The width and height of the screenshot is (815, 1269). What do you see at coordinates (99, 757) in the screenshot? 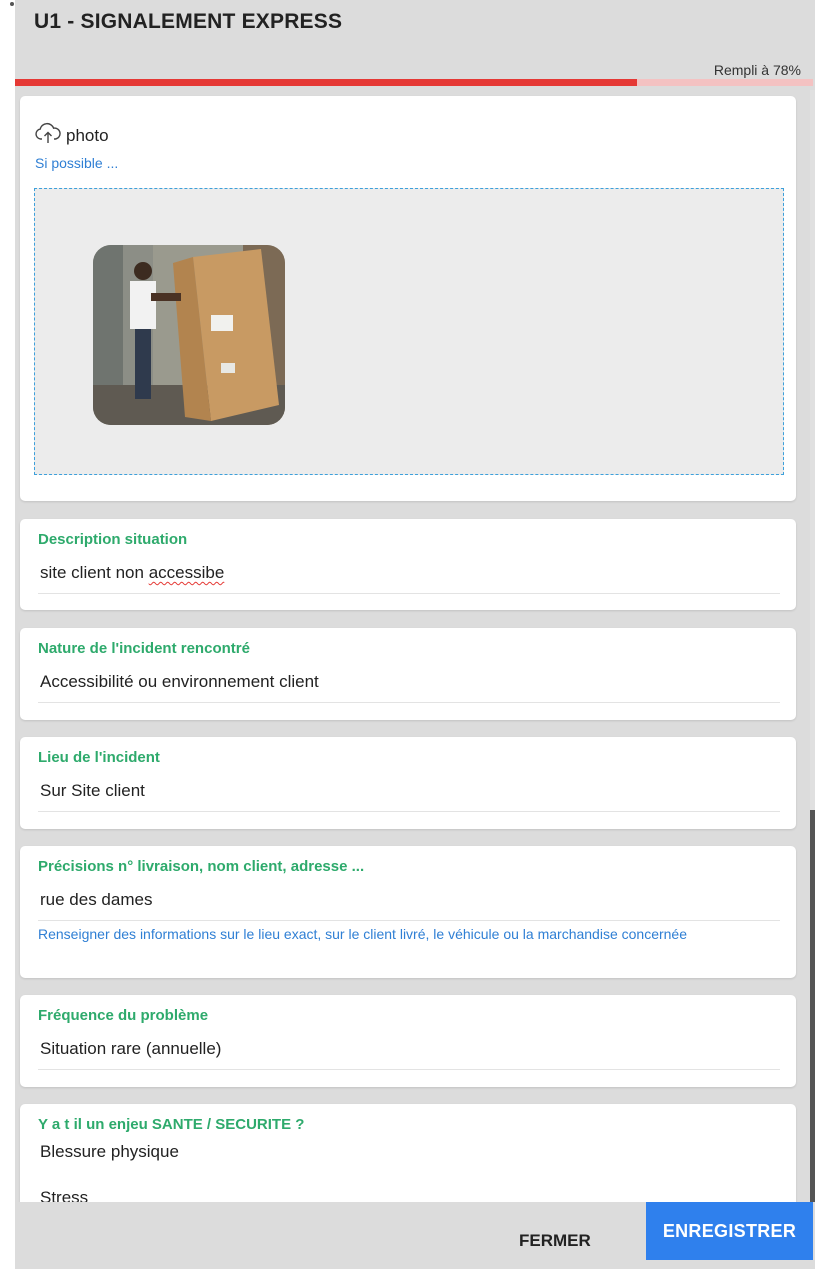
I see `lieu-label: Lieu de l'incident` at bounding box center [99, 757].